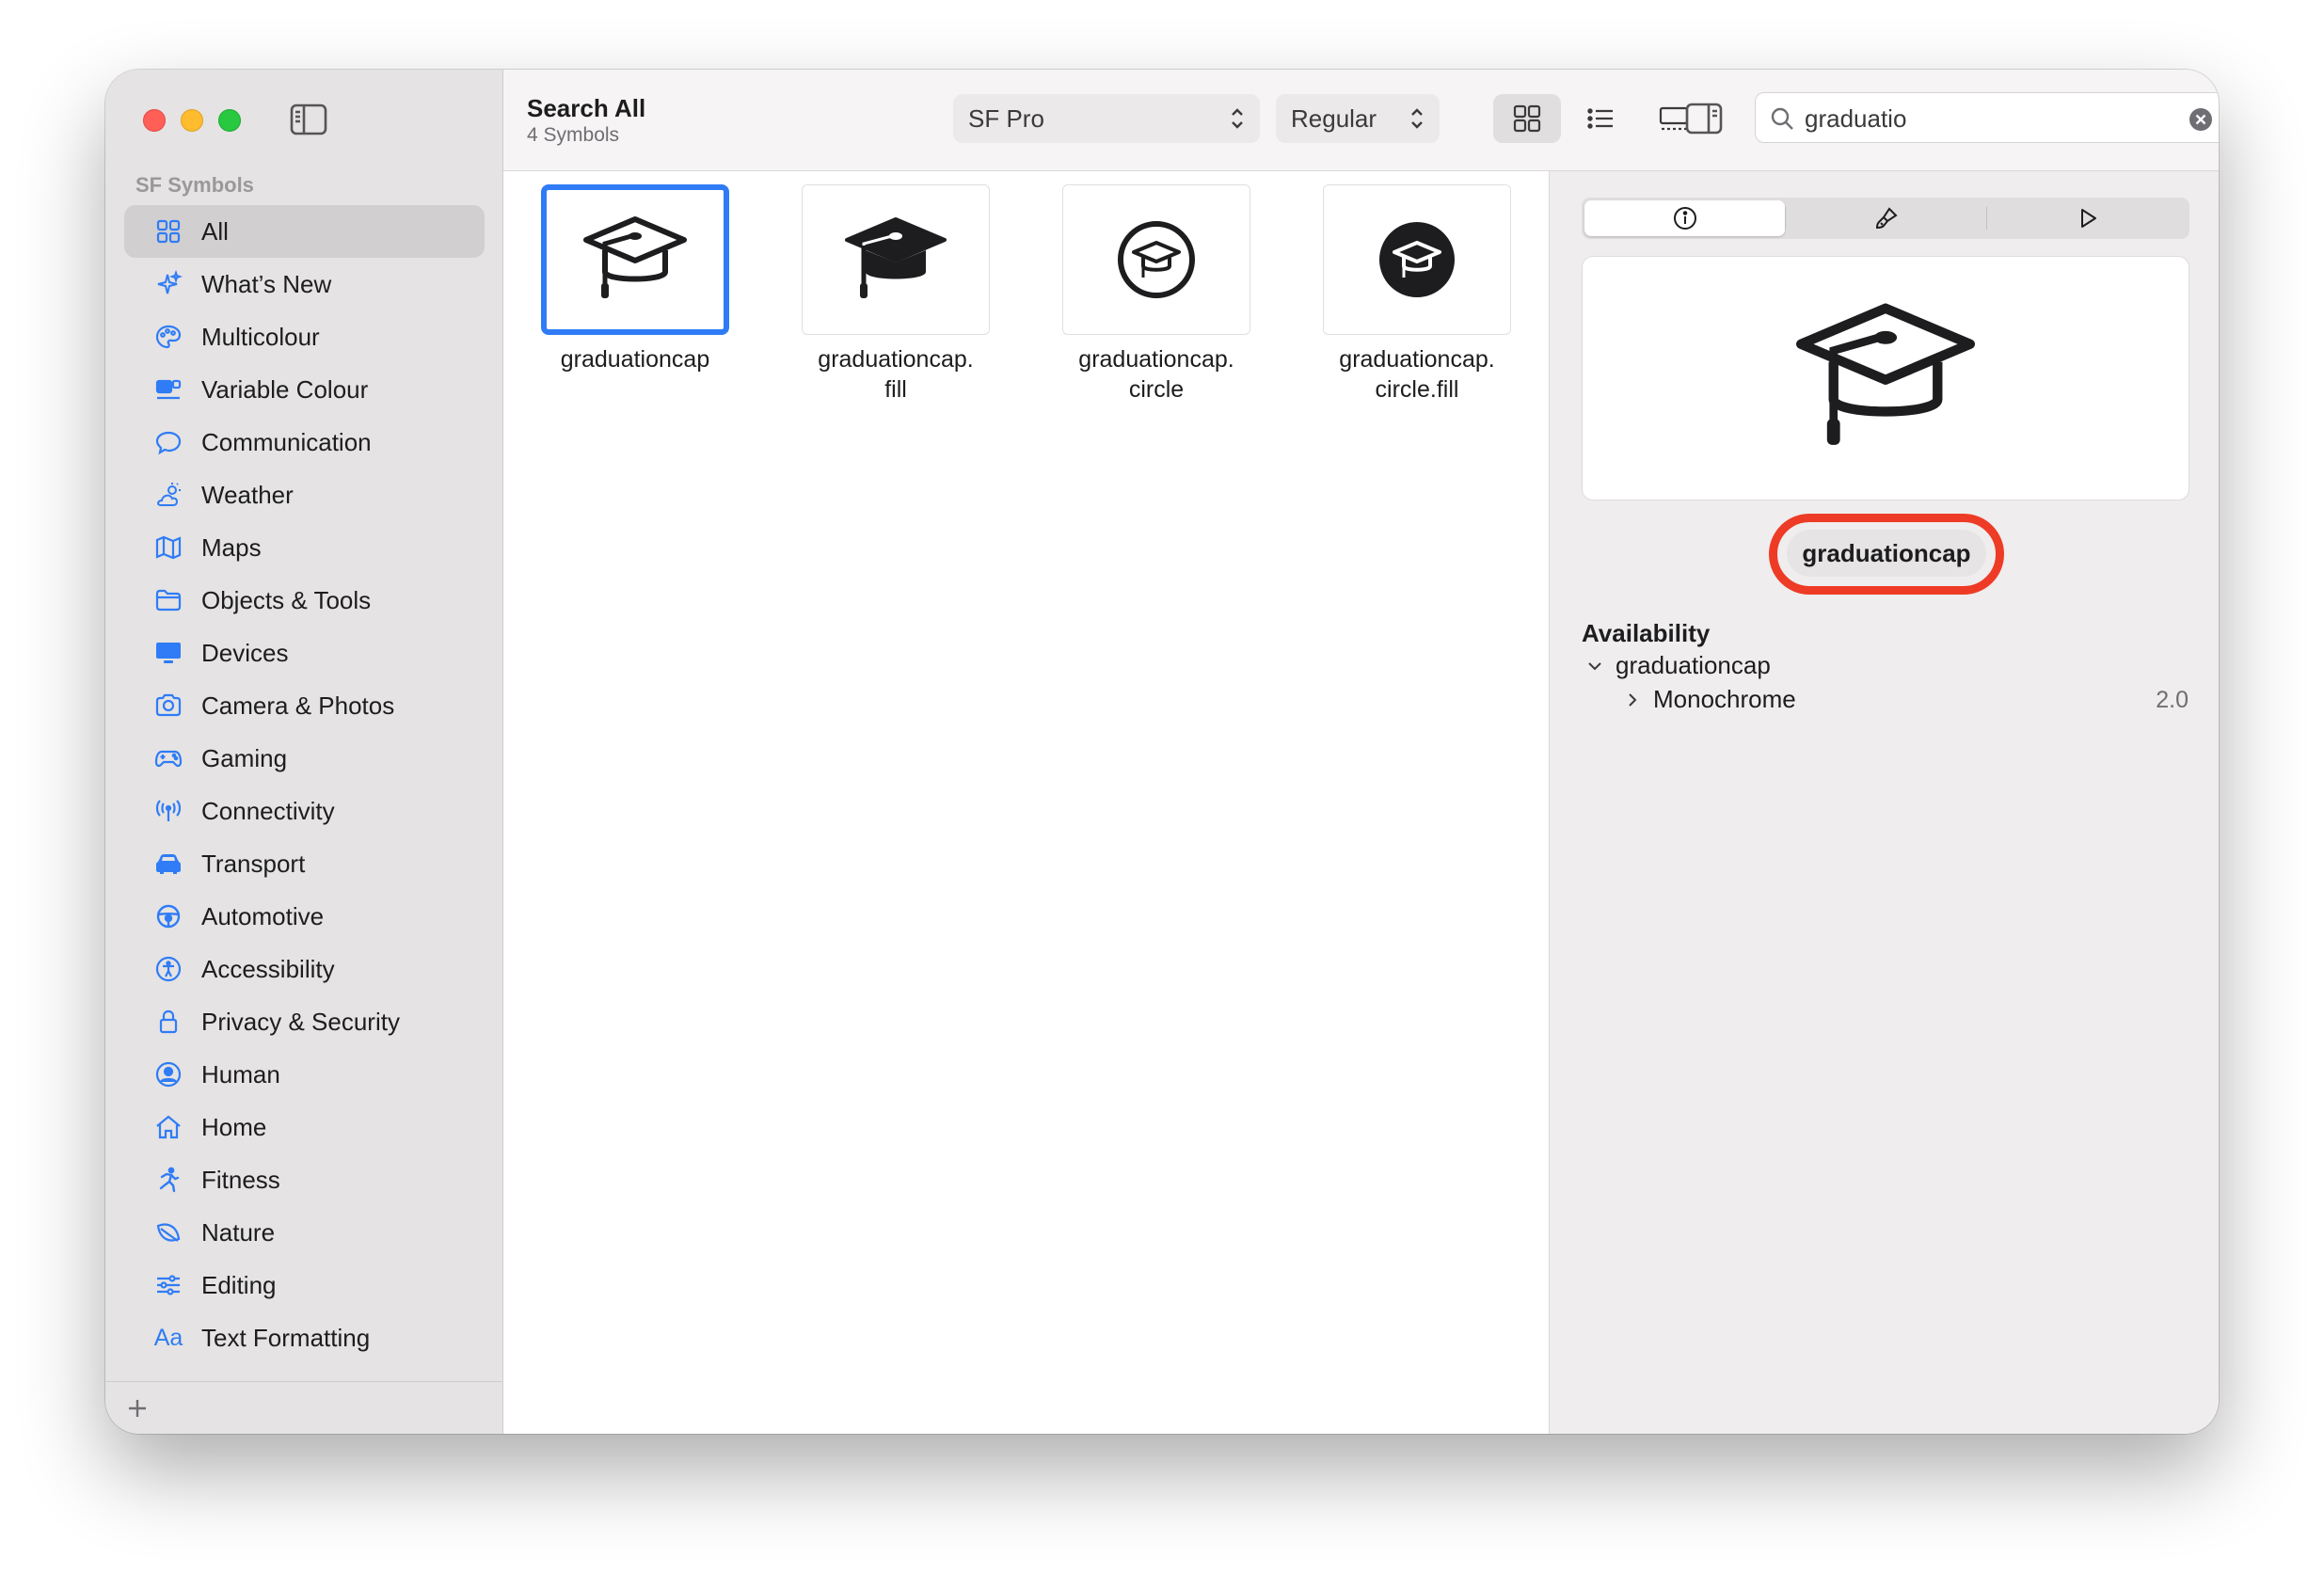 This screenshot has height=1573, width=2324. Describe the element at coordinates (308, 119) in the screenshot. I see `sidebar-toggle-icon` at that location.